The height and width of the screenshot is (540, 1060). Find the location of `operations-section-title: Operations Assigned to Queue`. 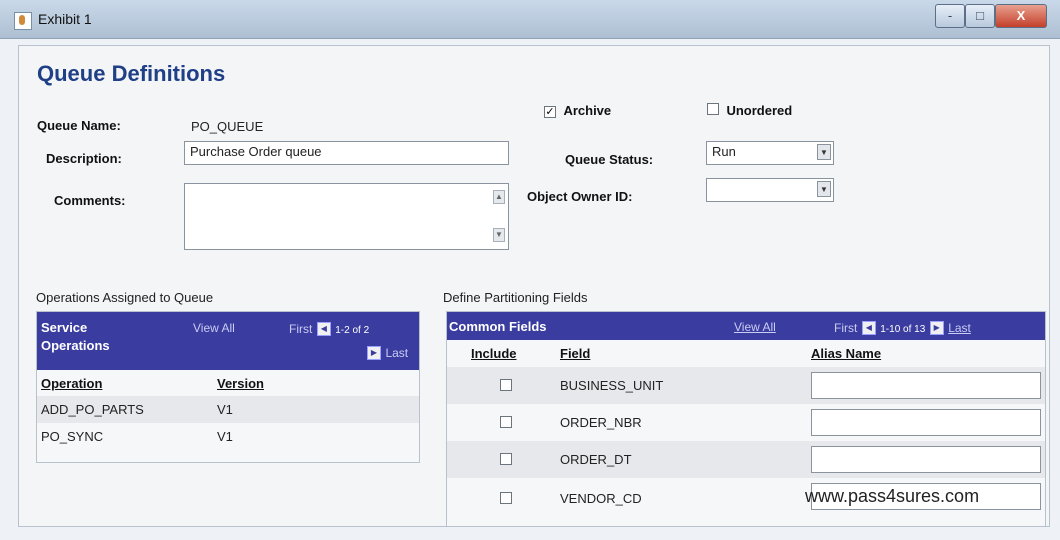

operations-section-title: Operations Assigned to Queue is located at coordinates (125, 297).